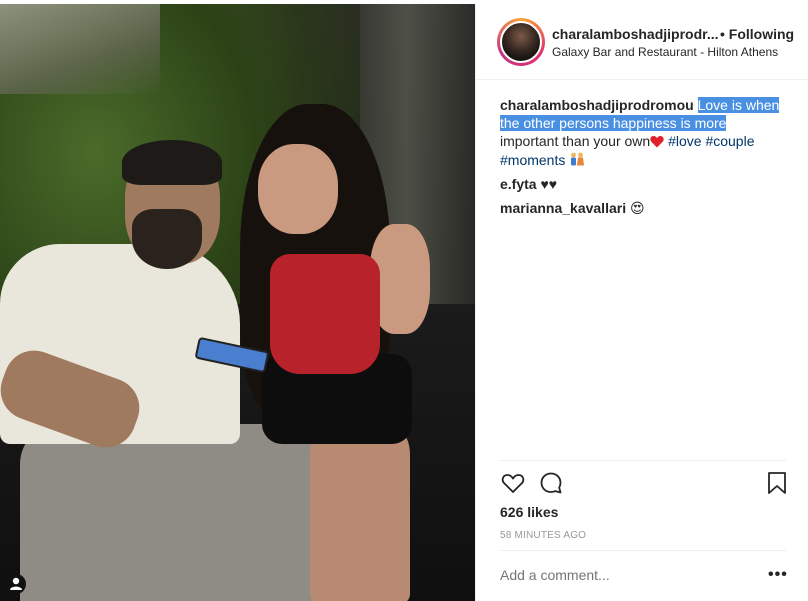  Describe the element at coordinates (648, 184) in the screenshot. I see `comment-item: e.fyta ♥♥` at that location.